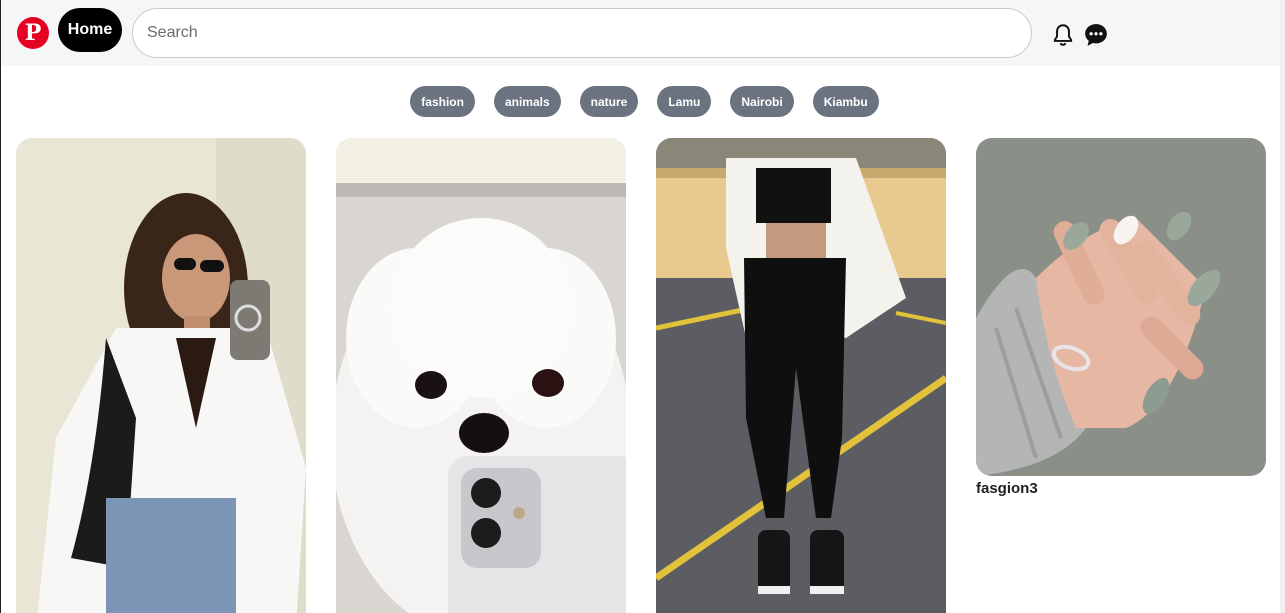 This screenshot has height=613, width=1285. I want to click on chip-nature: nature, so click(609, 101).